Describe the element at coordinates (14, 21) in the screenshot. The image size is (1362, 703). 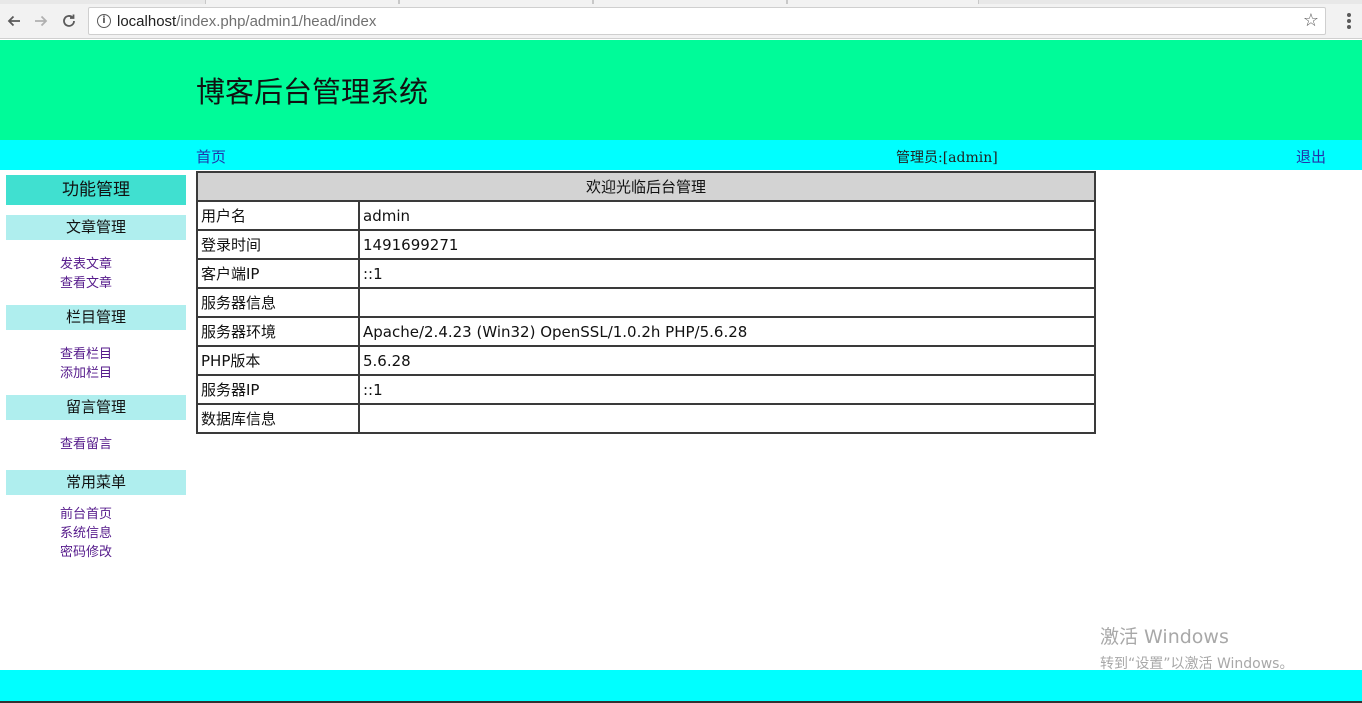
I see `back-icon` at that location.